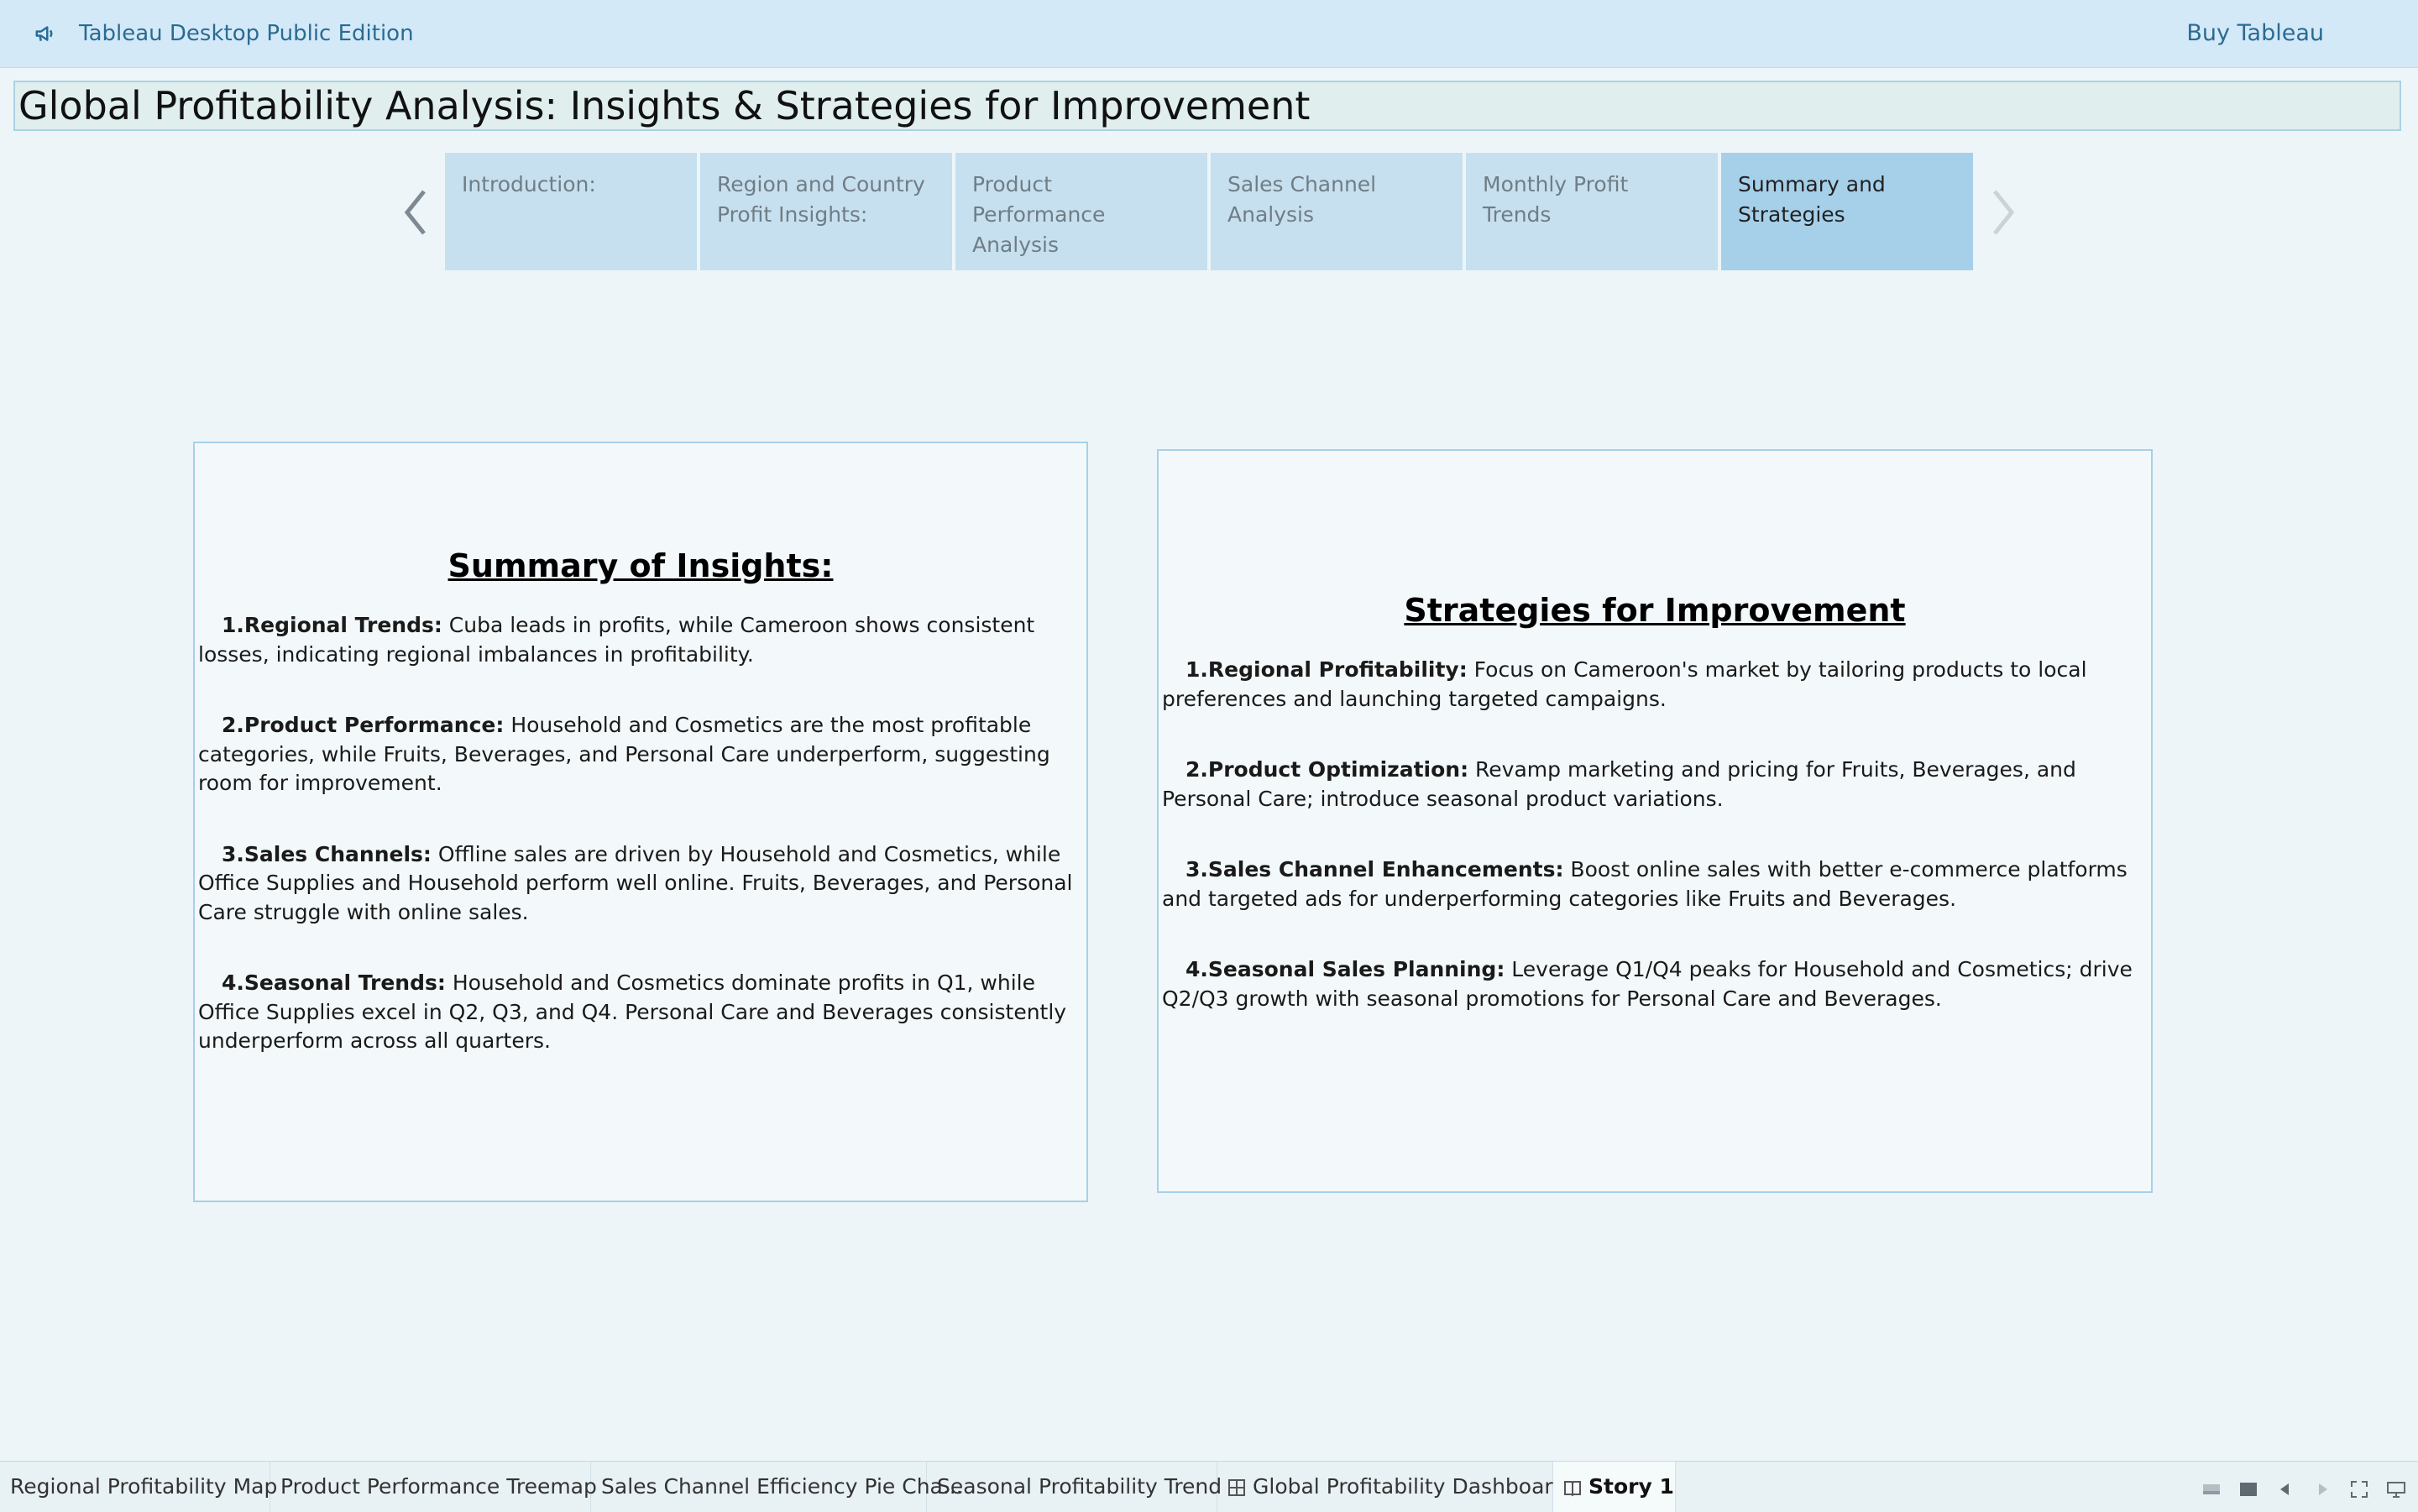 The height and width of the screenshot is (1512, 2418). I want to click on strategy-item-title: 4.Seasonal Sales Planning:, so click(1345, 969).